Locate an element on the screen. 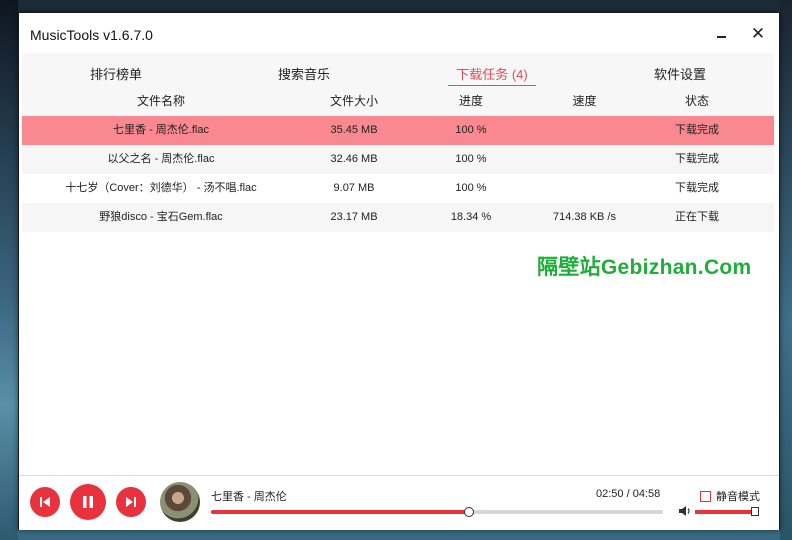  row-progress: 18.34 % is located at coordinates (471, 217).